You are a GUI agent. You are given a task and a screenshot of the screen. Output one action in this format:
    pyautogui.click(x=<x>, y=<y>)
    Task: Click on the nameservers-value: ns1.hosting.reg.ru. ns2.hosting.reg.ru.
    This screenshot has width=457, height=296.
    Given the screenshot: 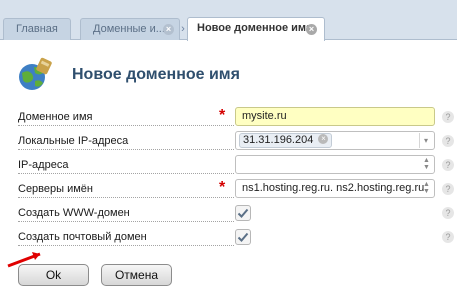 What is the action you would take?
    pyautogui.click(x=335, y=188)
    